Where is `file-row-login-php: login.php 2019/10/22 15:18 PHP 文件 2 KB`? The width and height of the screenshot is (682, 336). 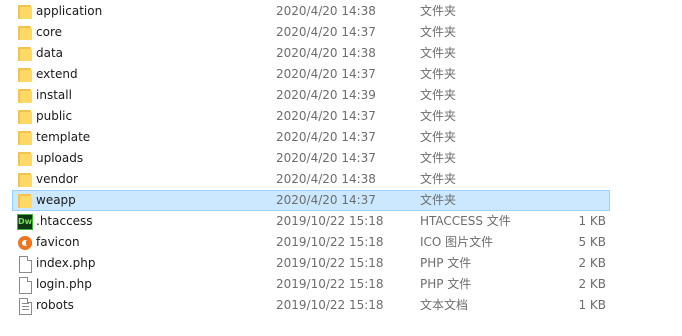 file-row-login-php: login.php 2019/10/22 15:18 PHP 文件 2 KB is located at coordinates (311, 284).